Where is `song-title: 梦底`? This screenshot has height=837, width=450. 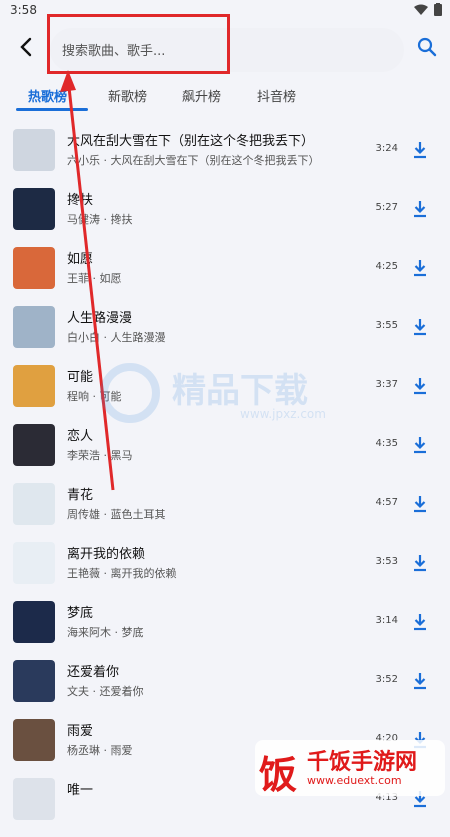 song-title: 梦底 is located at coordinates (80, 613).